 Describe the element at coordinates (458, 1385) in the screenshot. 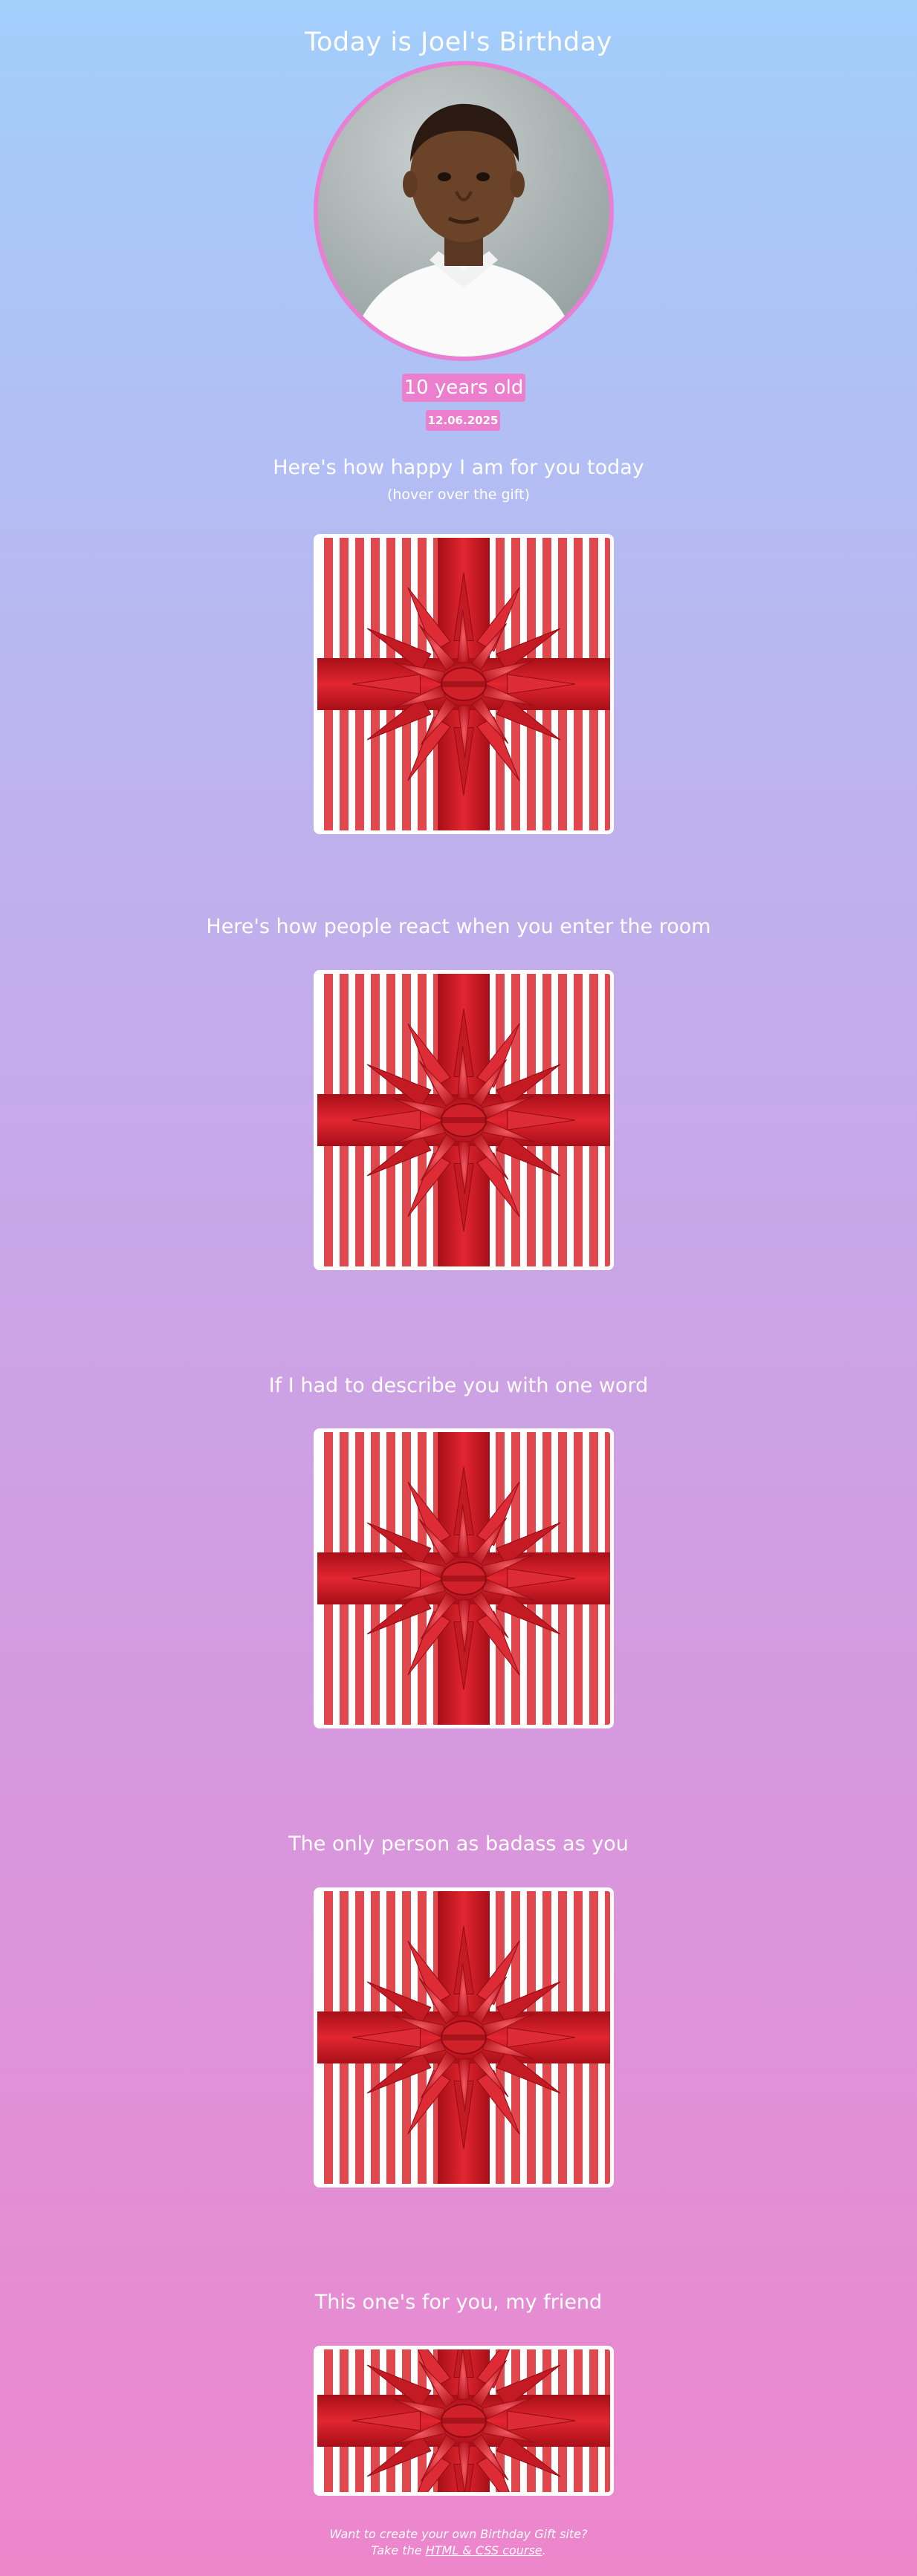

I see `section-3-caption: If I had to describe you with one word` at that location.